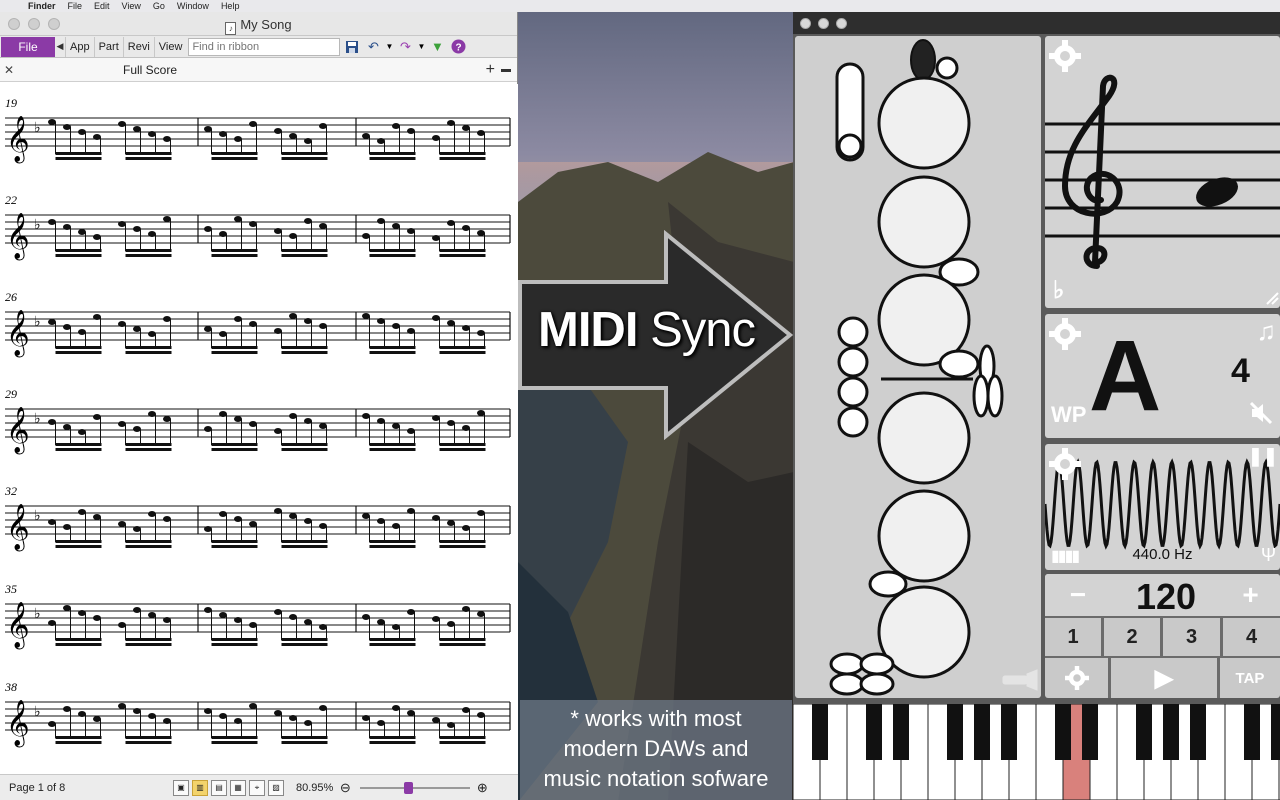 The height and width of the screenshot is (800, 1280). I want to click on menu-edit: Edit, so click(102, 6).